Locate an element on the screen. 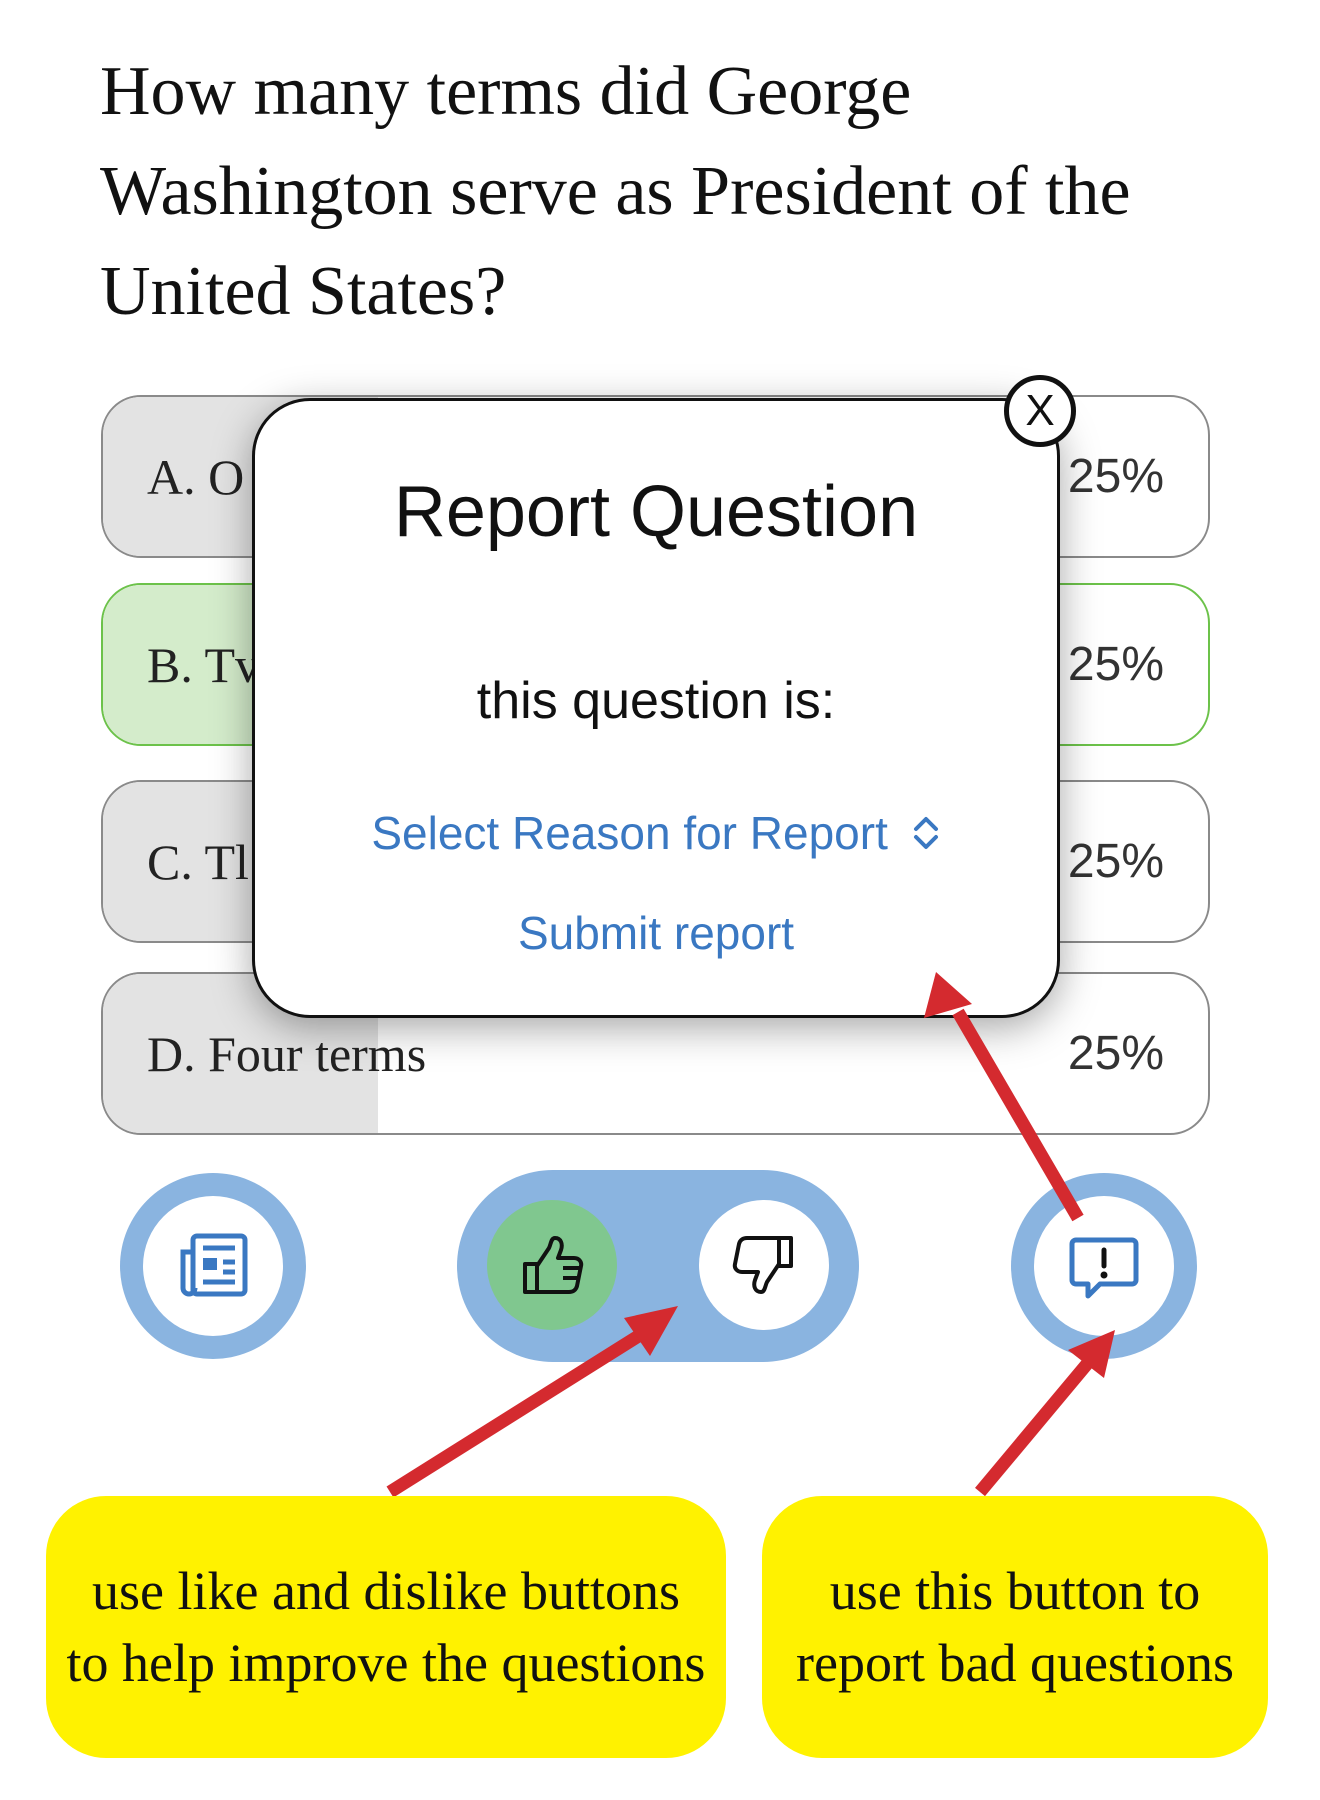 This screenshot has width=1320, height=1800. report-callout: use this button to report bad questions is located at coordinates (1015, 1627).